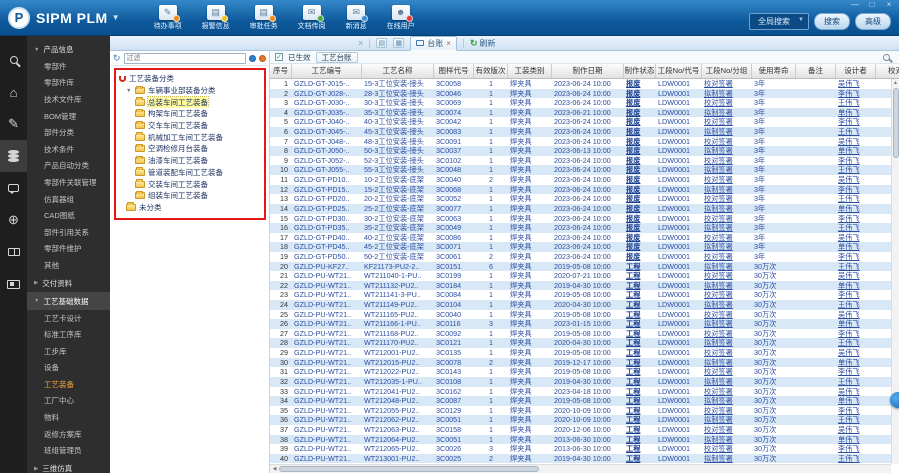  I want to click on tree-node: 构架车间工艺装备, so click(190, 114).